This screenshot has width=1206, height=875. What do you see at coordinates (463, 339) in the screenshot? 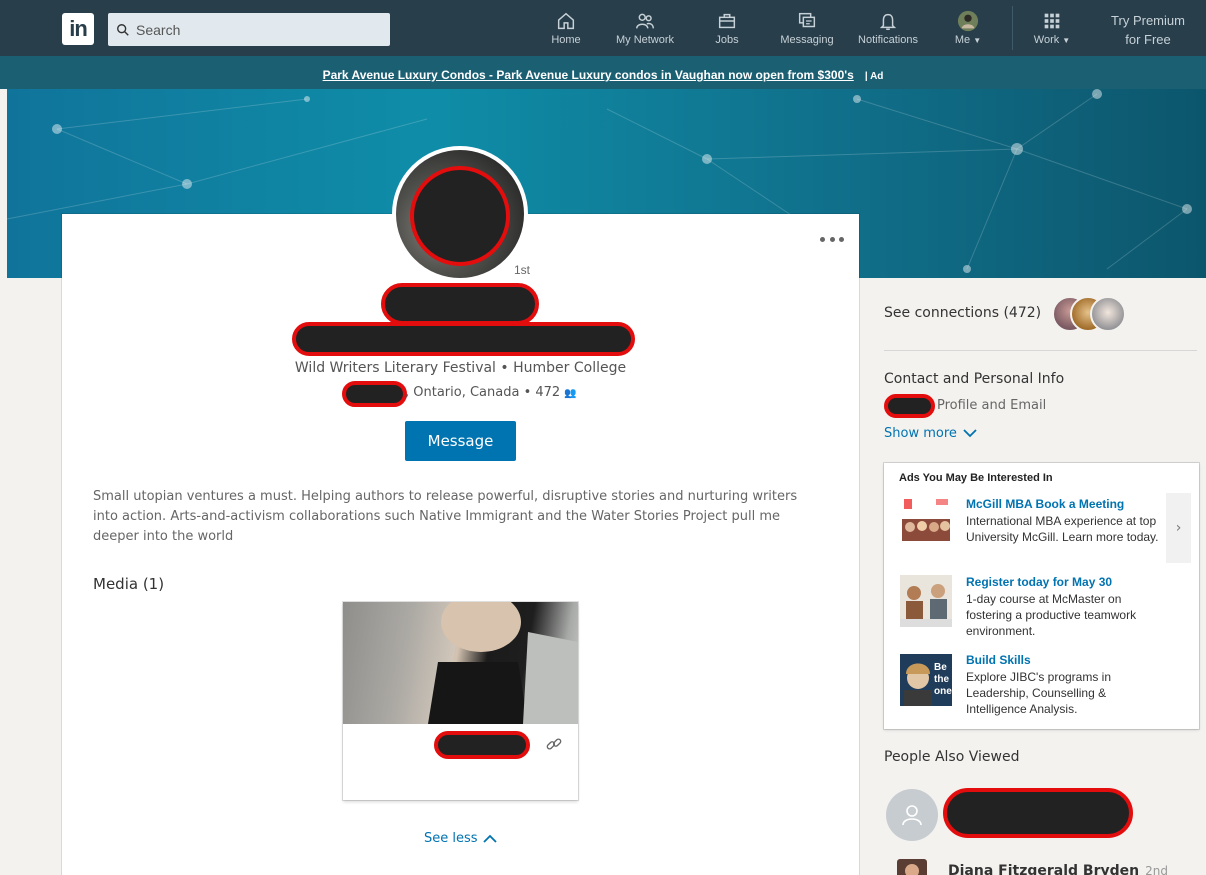
I see `redaction-title` at bounding box center [463, 339].